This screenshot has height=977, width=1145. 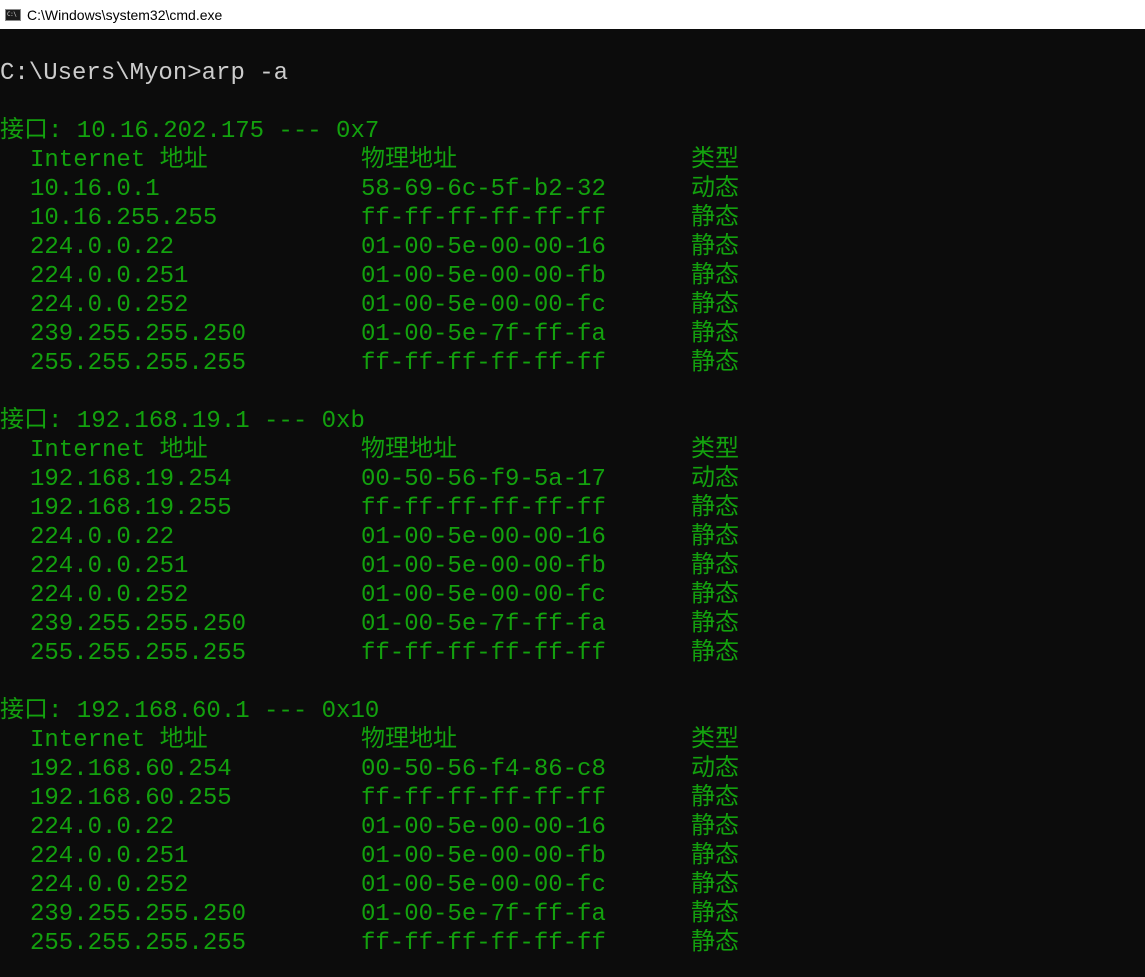 I want to click on interface-header: 接口: 10.16.202.175 --- 0x7, so click(x=190, y=131).